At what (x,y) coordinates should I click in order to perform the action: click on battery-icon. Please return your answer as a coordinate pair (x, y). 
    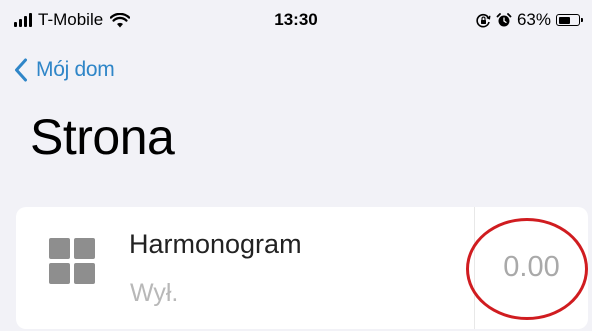
    Looking at the image, I should click on (569, 20).